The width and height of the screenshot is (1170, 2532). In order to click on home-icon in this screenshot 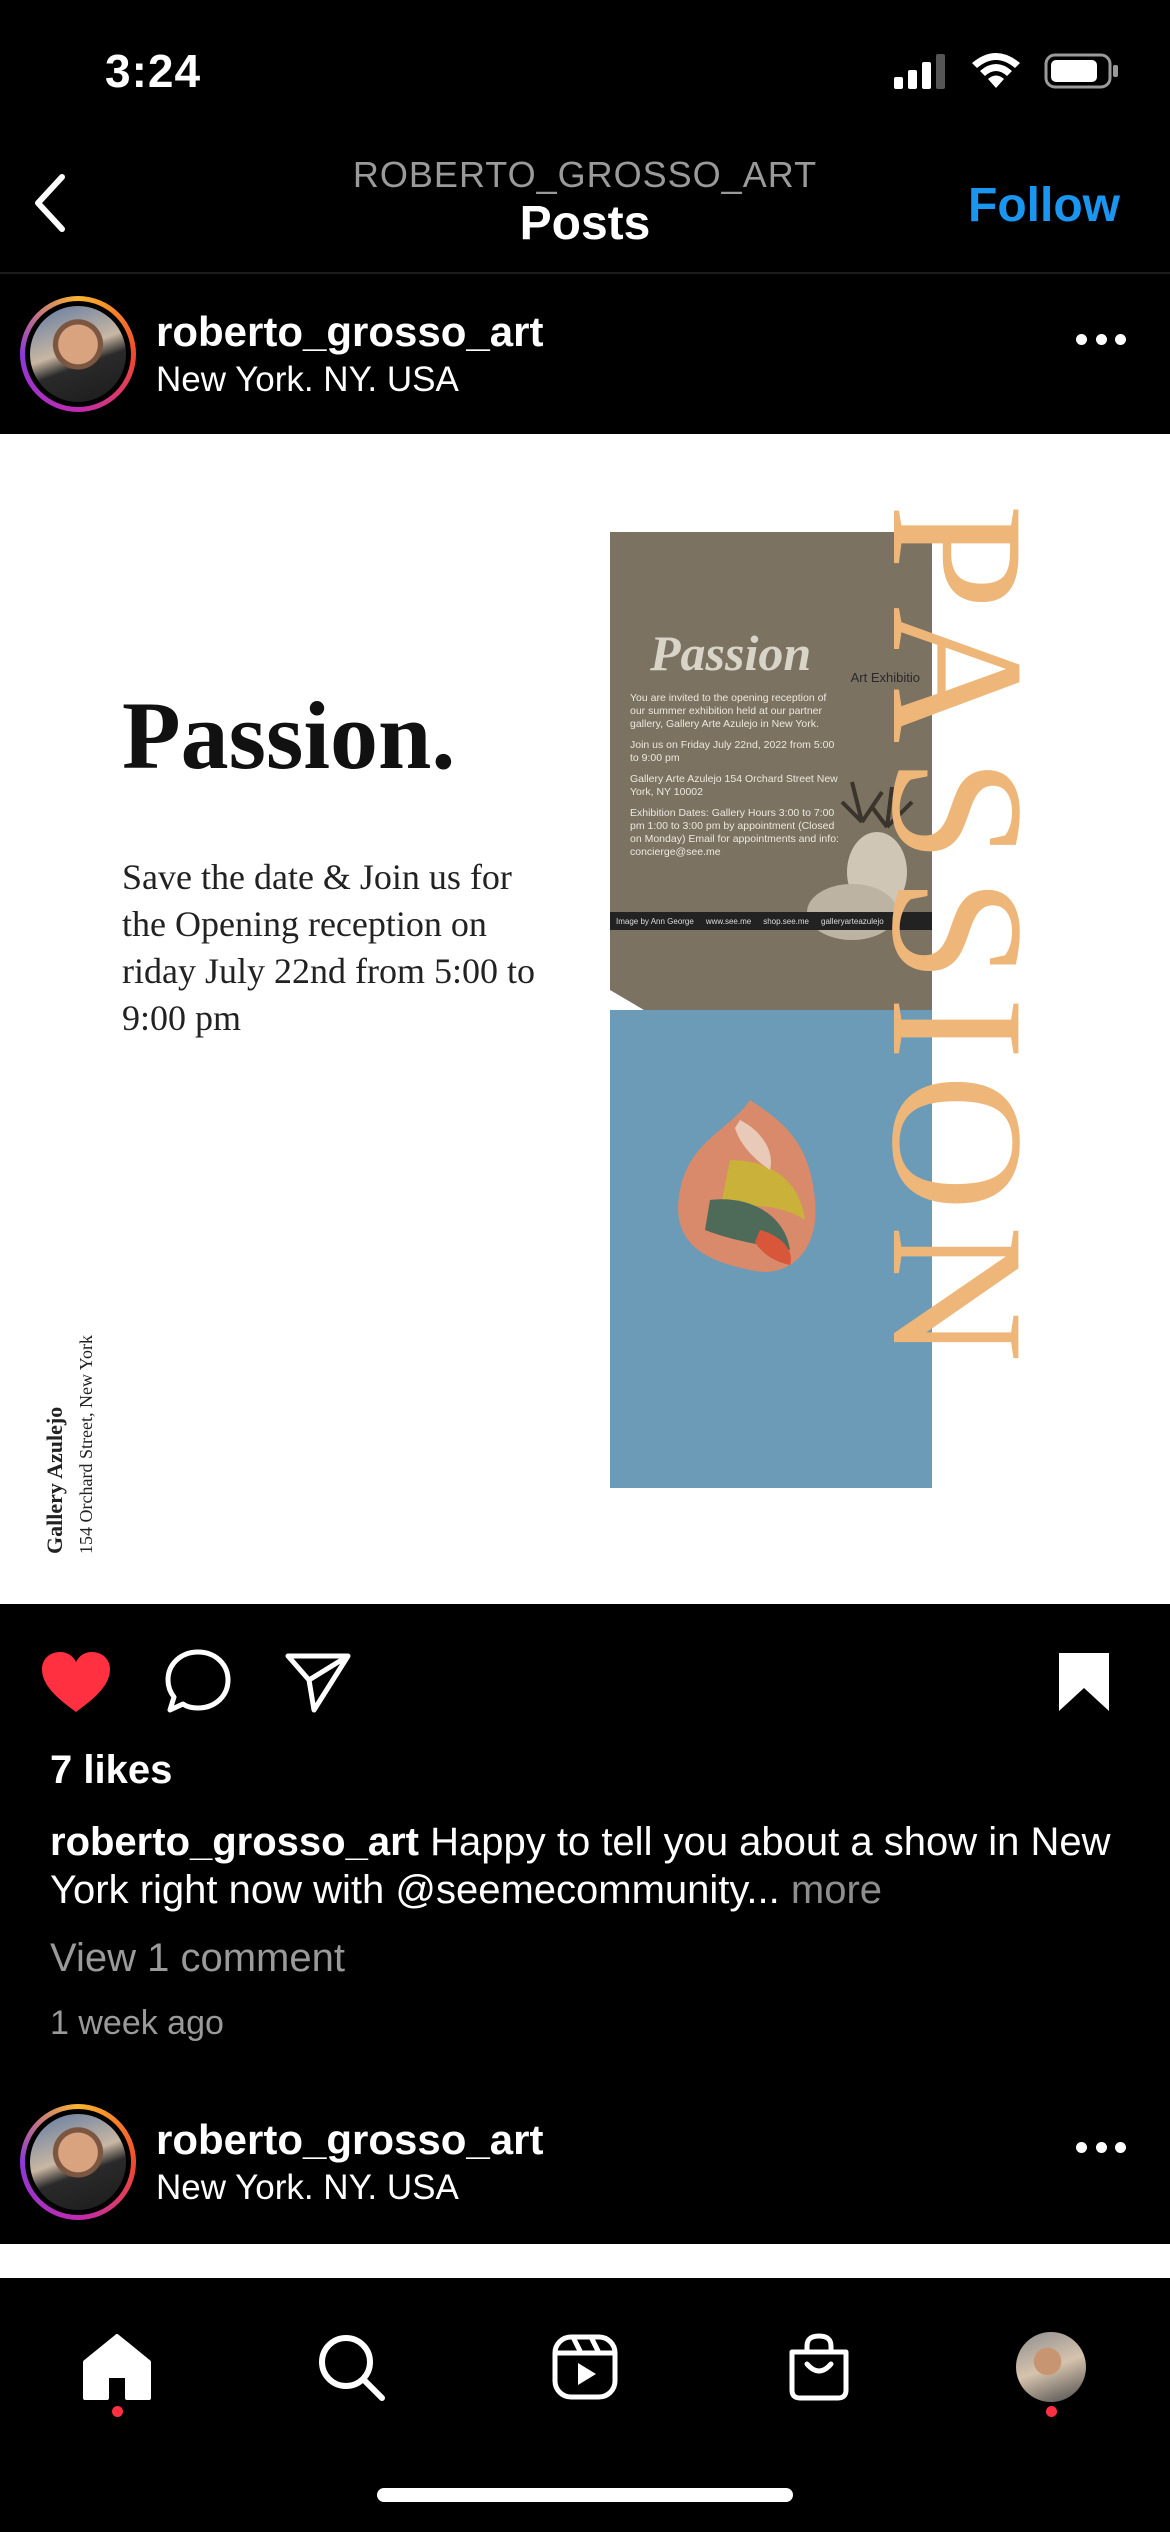, I will do `click(117, 2367)`.